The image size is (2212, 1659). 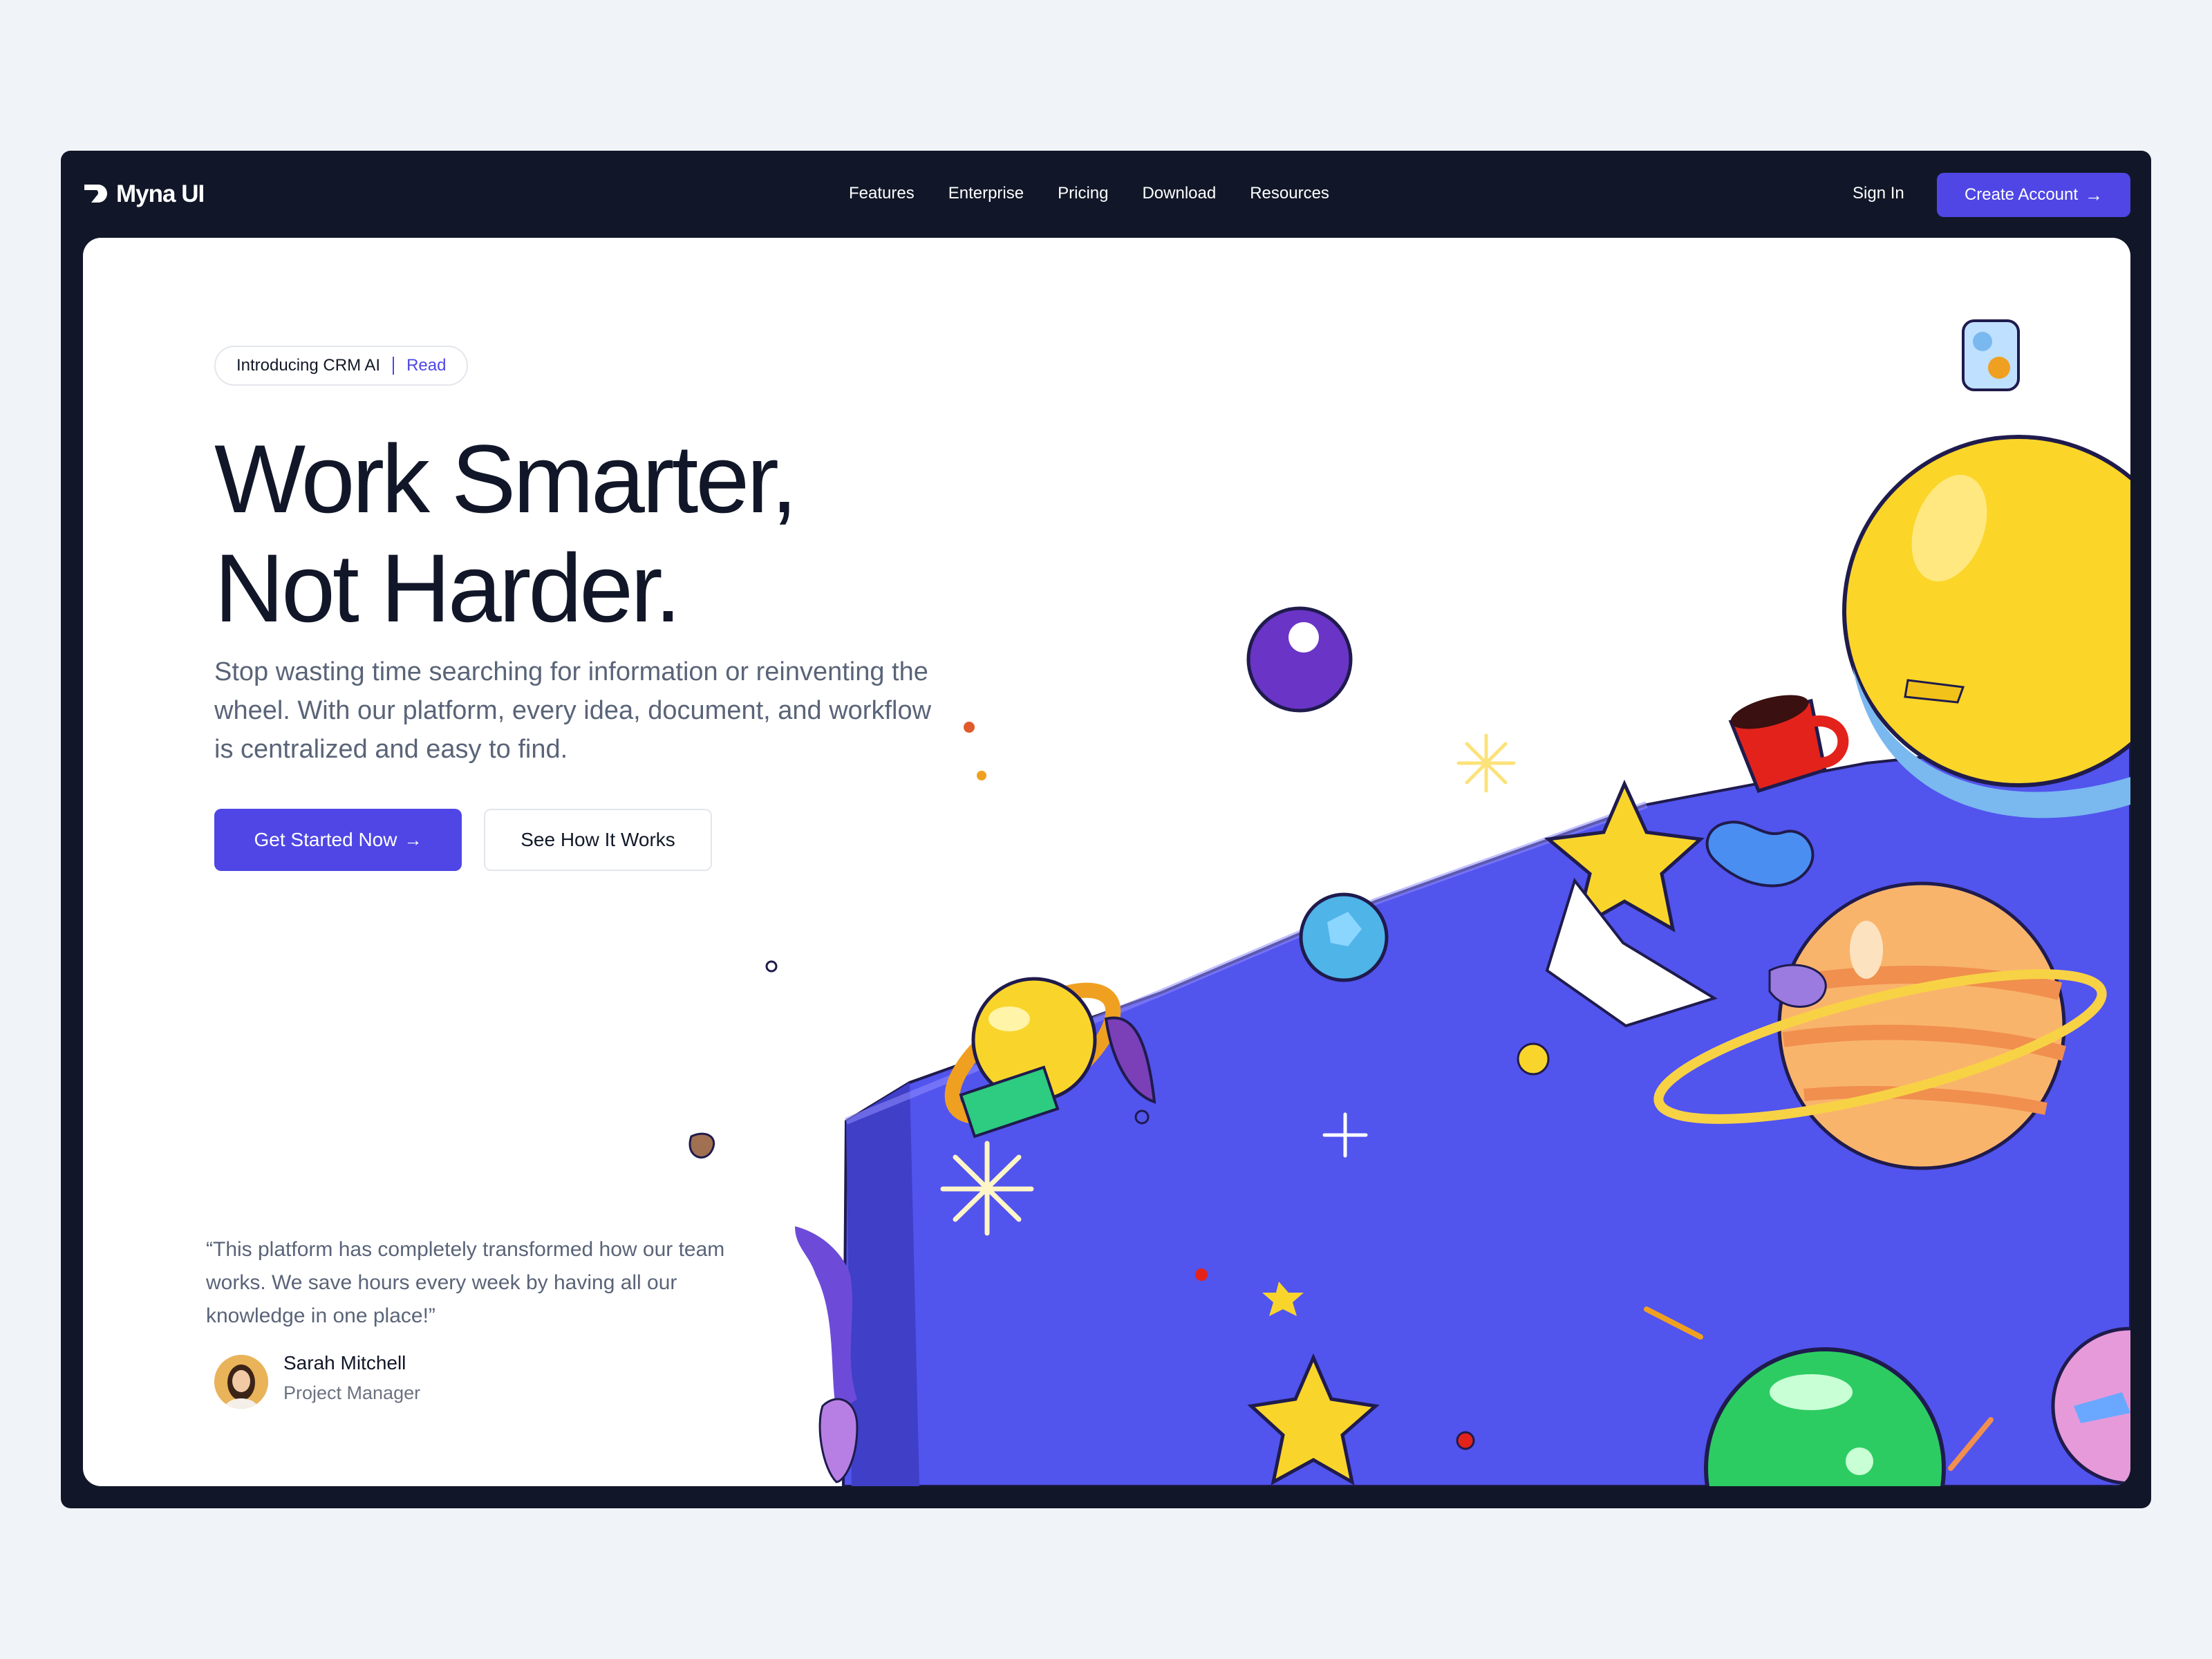 What do you see at coordinates (352, 1392) in the screenshot?
I see `testimonial-author-role: Project Manager` at bounding box center [352, 1392].